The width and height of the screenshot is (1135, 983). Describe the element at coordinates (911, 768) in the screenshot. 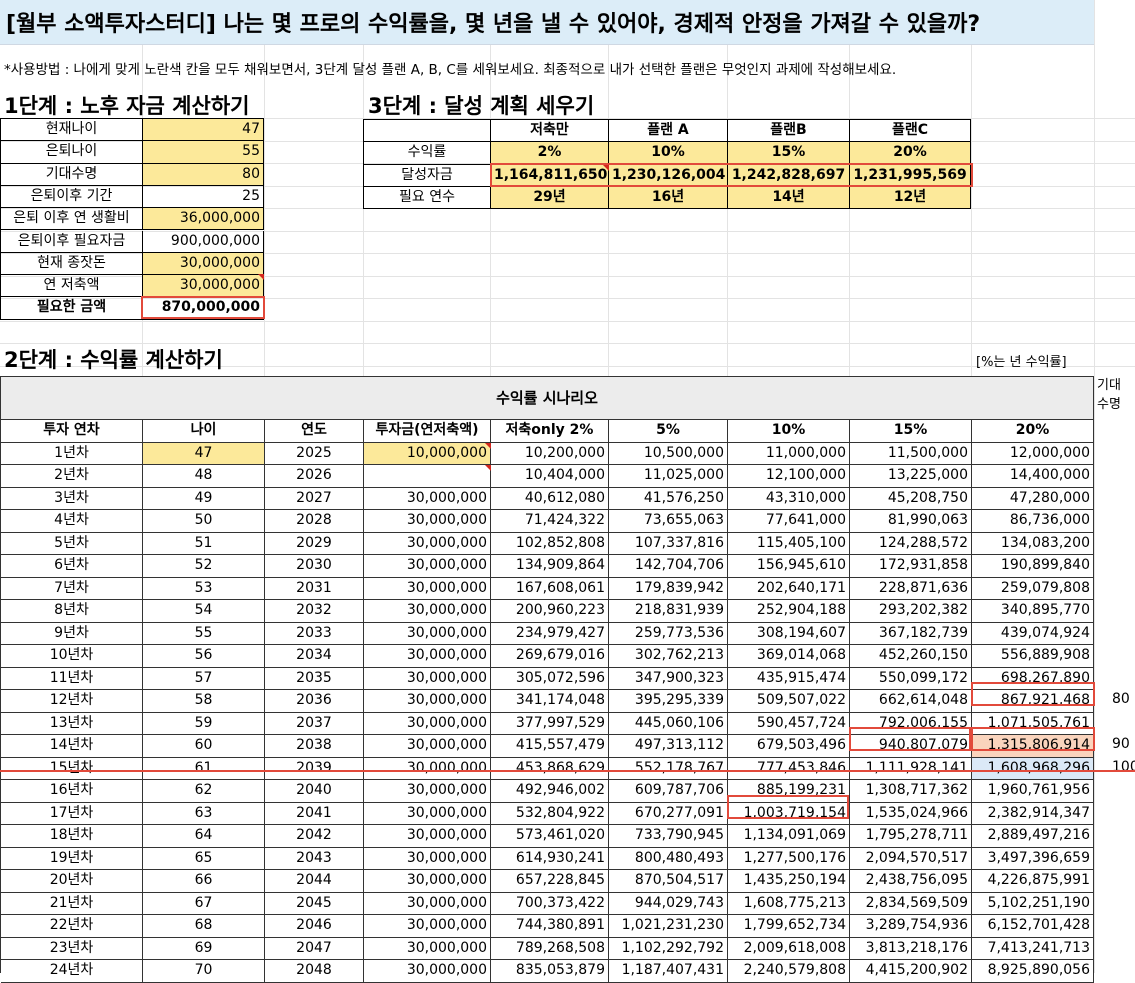

I see `step2-cell-14-7: 1,111,928,141` at that location.